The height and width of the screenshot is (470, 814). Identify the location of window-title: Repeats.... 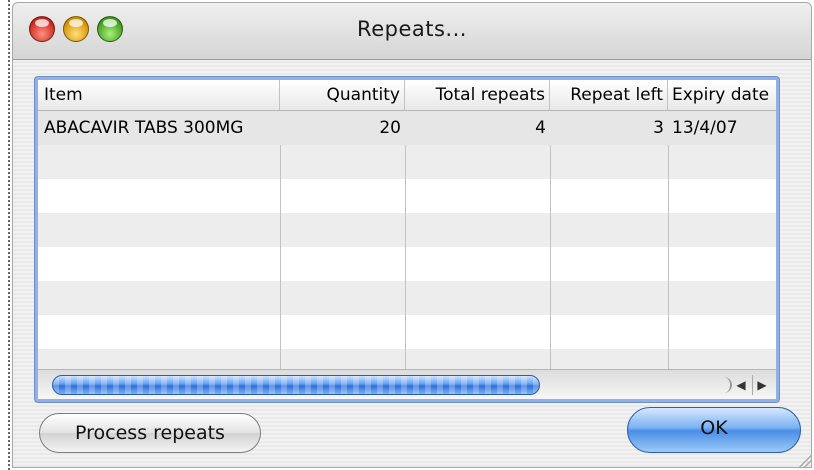
(412, 29).